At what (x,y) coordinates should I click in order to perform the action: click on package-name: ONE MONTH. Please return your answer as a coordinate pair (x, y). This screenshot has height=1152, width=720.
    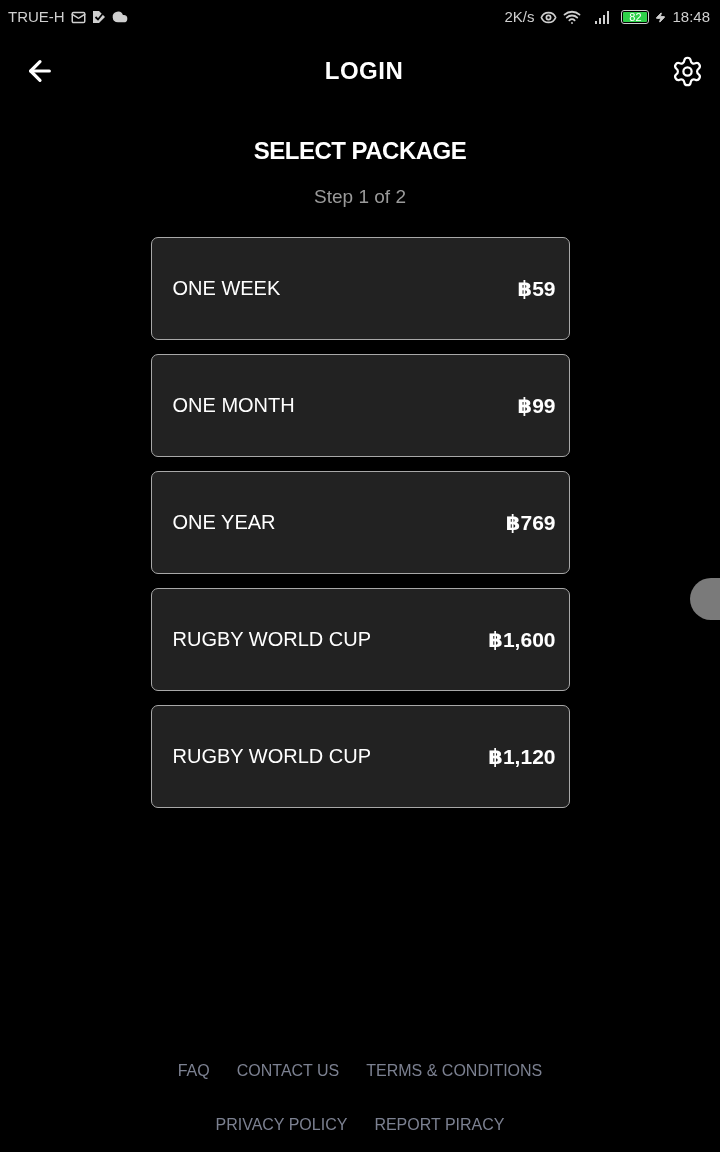
    Looking at the image, I should click on (233, 405).